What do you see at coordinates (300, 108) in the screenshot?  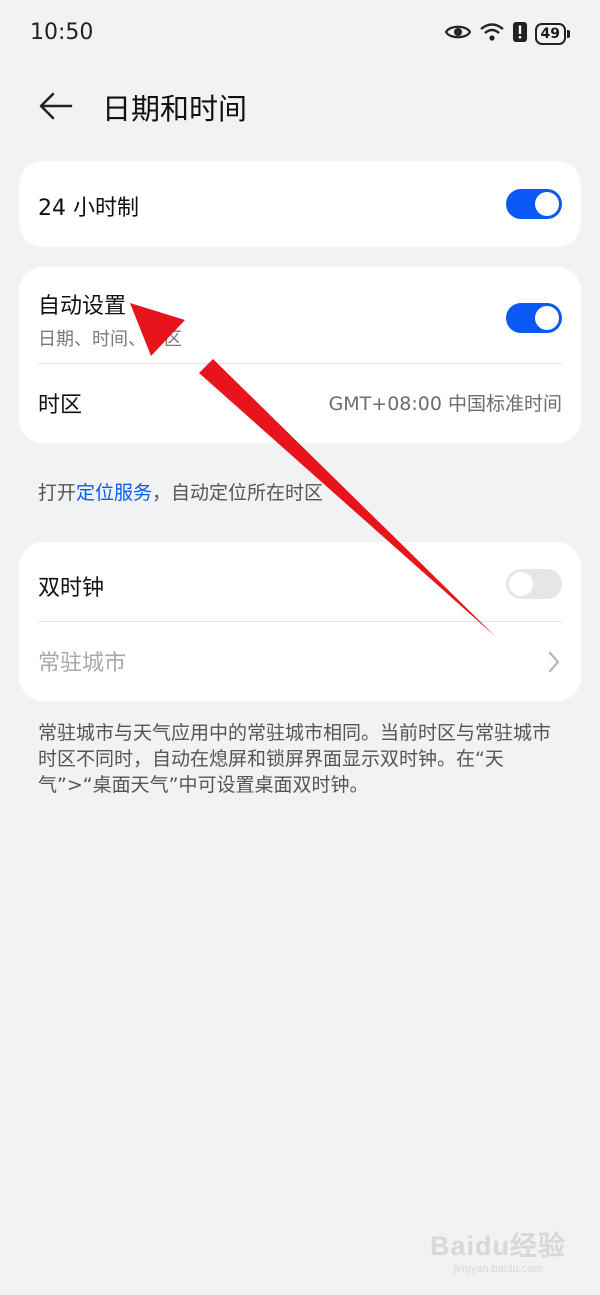 I see `header: 日期和时间` at bounding box center [300, 108].